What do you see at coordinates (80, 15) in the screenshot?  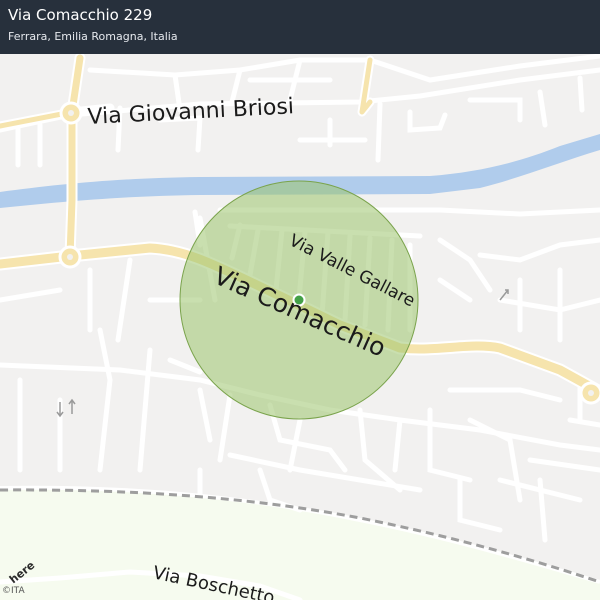 I see `address-title: Via Comacchio 229` at bounding box center [80, 15].